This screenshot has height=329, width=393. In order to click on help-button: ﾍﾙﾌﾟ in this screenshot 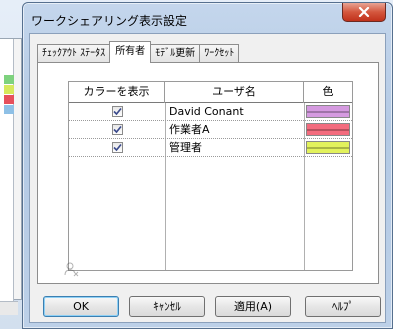, I will do `click(343, 306)`.